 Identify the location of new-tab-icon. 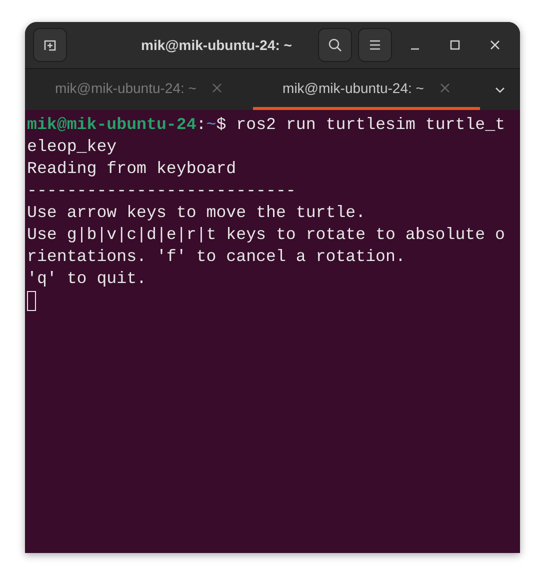
(50, 45).